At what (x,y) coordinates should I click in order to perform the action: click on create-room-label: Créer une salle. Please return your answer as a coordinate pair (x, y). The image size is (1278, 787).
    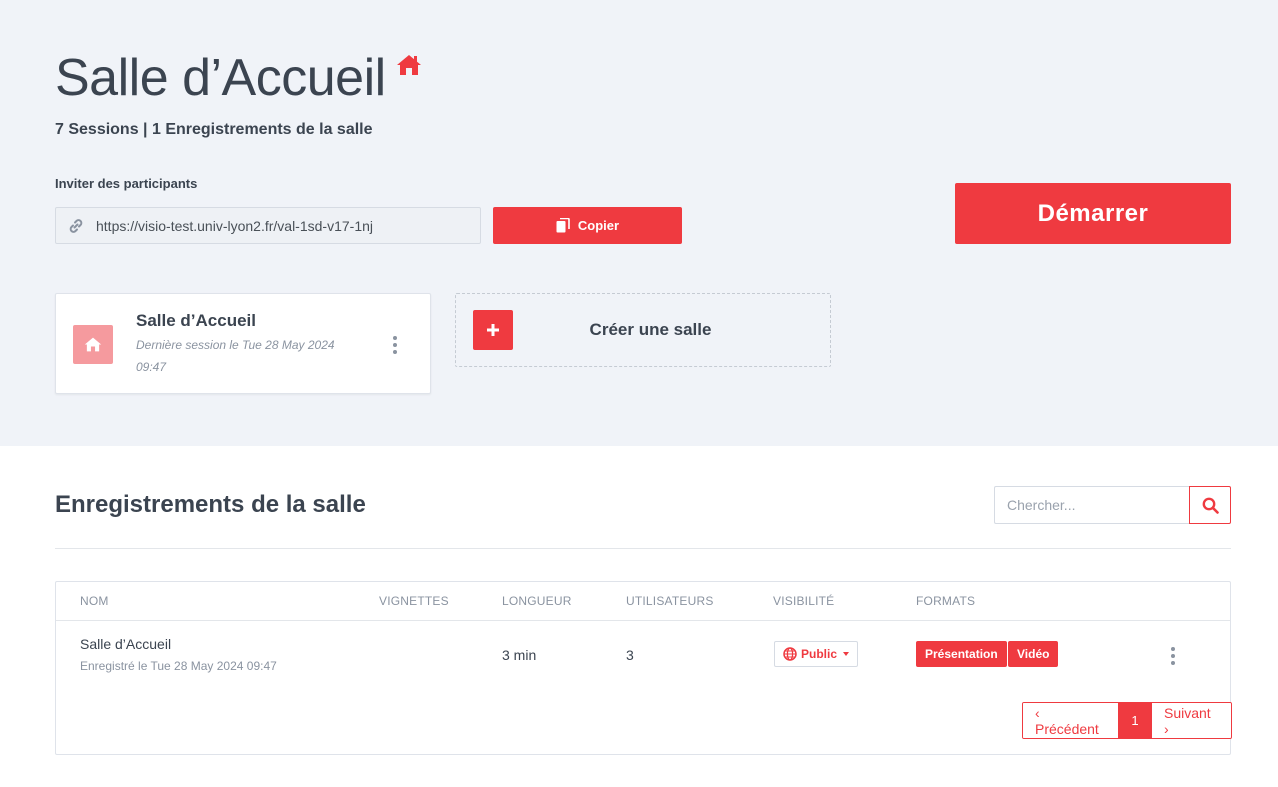
    Looking at the image, I should click on (650, 329).